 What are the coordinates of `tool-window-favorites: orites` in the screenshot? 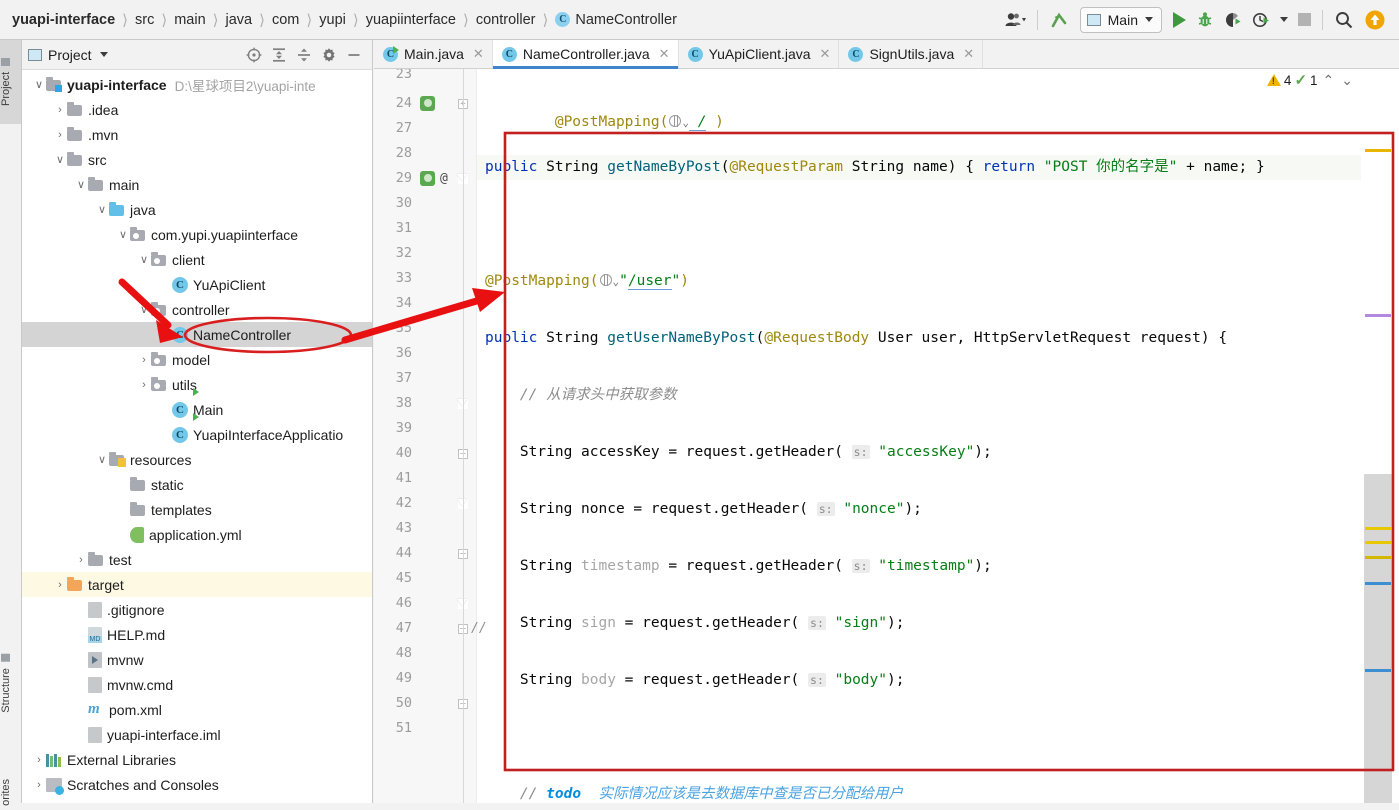 It's located at (10, 792).